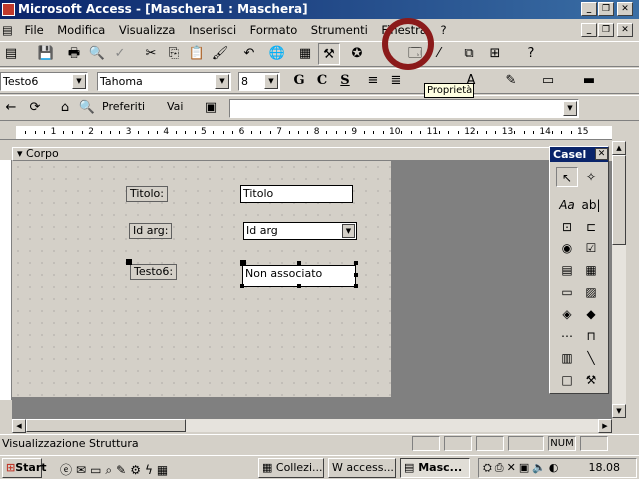 The width and height of the screenshot is (639, 479). Describe the element at coordinates (175, 106) in the screenshot. I see `goto-menu: Vai` at that location.